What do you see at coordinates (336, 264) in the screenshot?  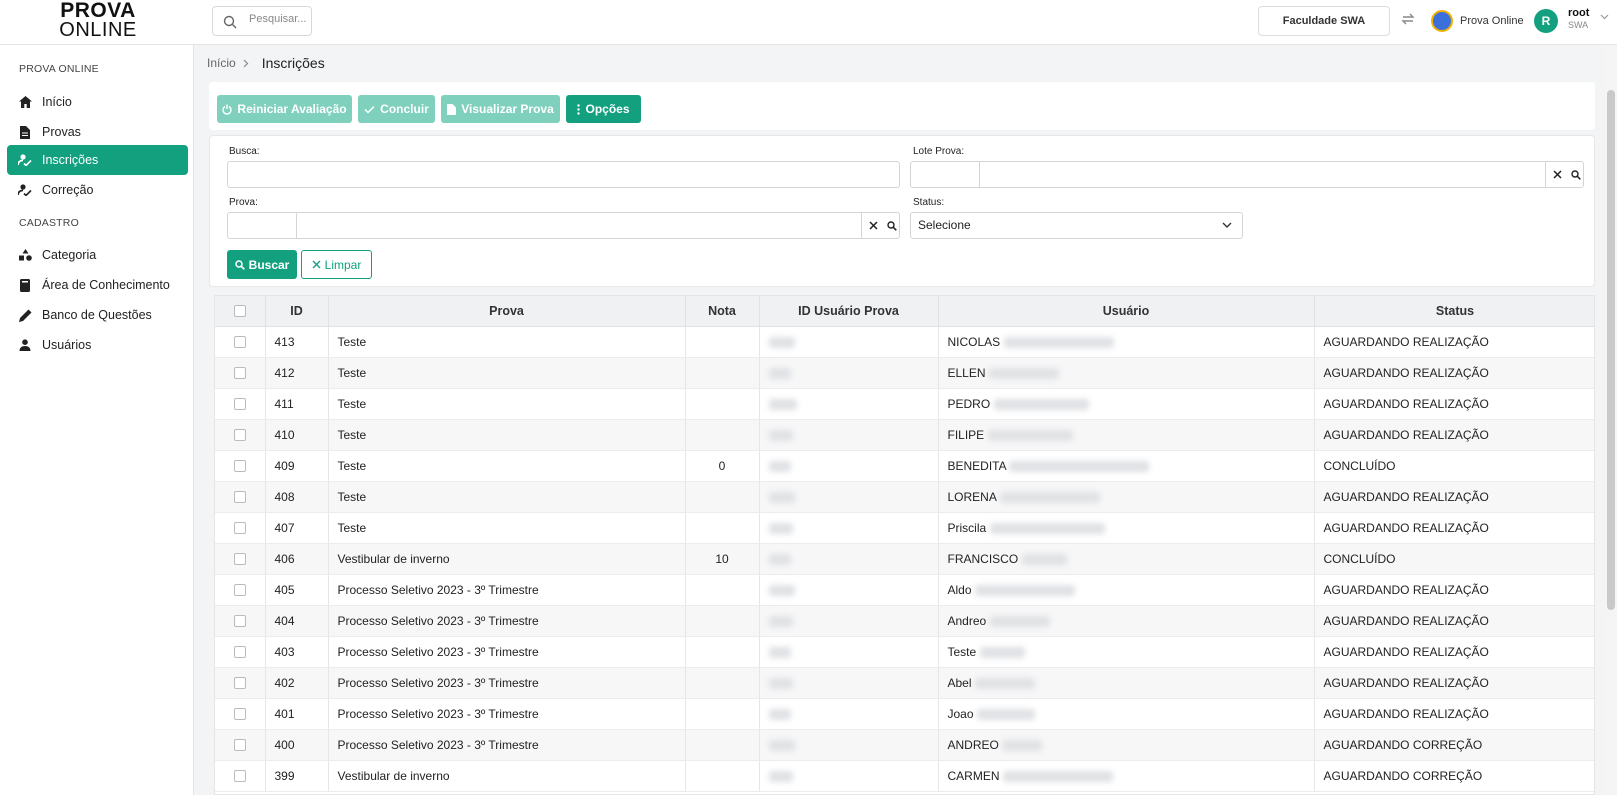 I see `clear-button: Limpar` at bounding box center [336, 264].